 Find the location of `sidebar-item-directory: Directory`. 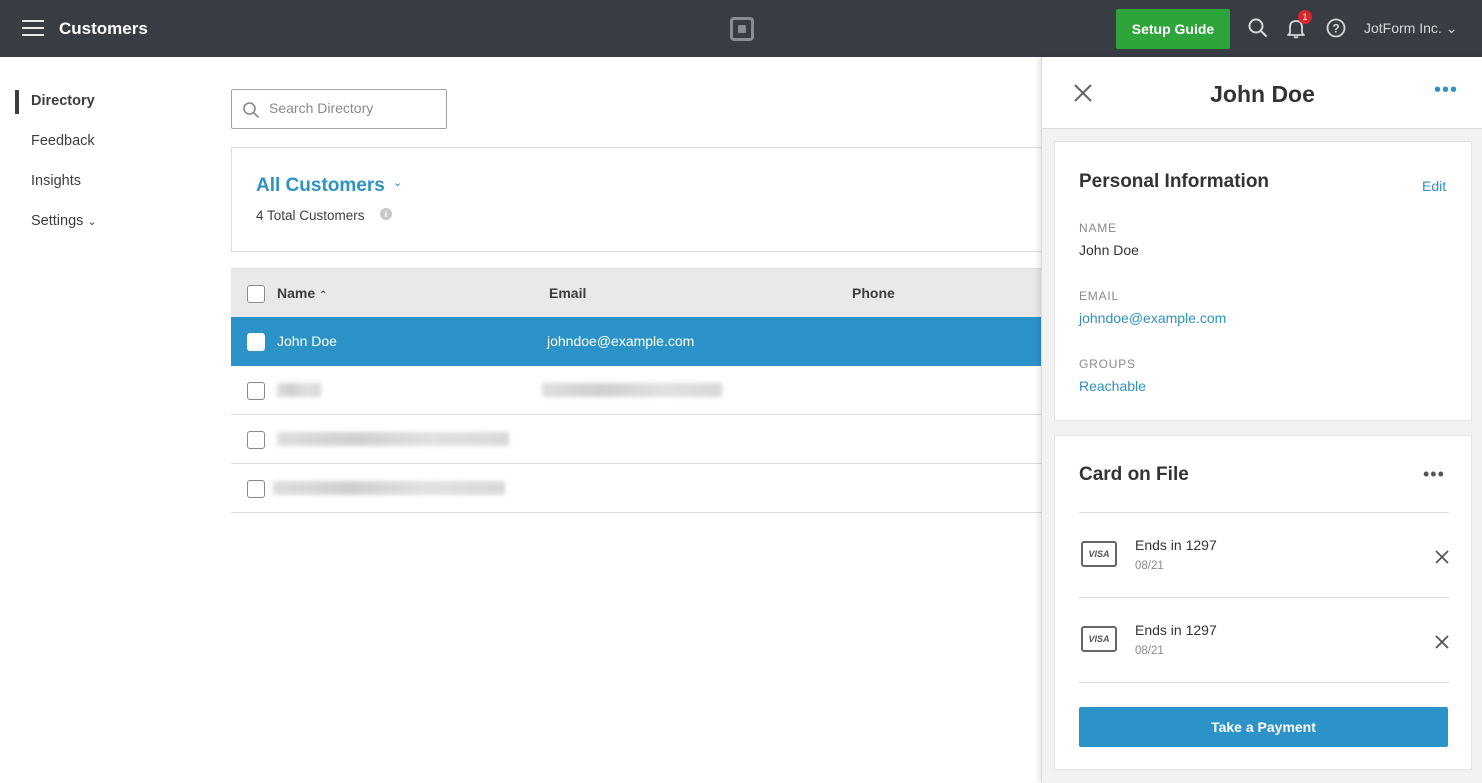

sidebar-item-directory: Directory is located at coordinates (63, 101).